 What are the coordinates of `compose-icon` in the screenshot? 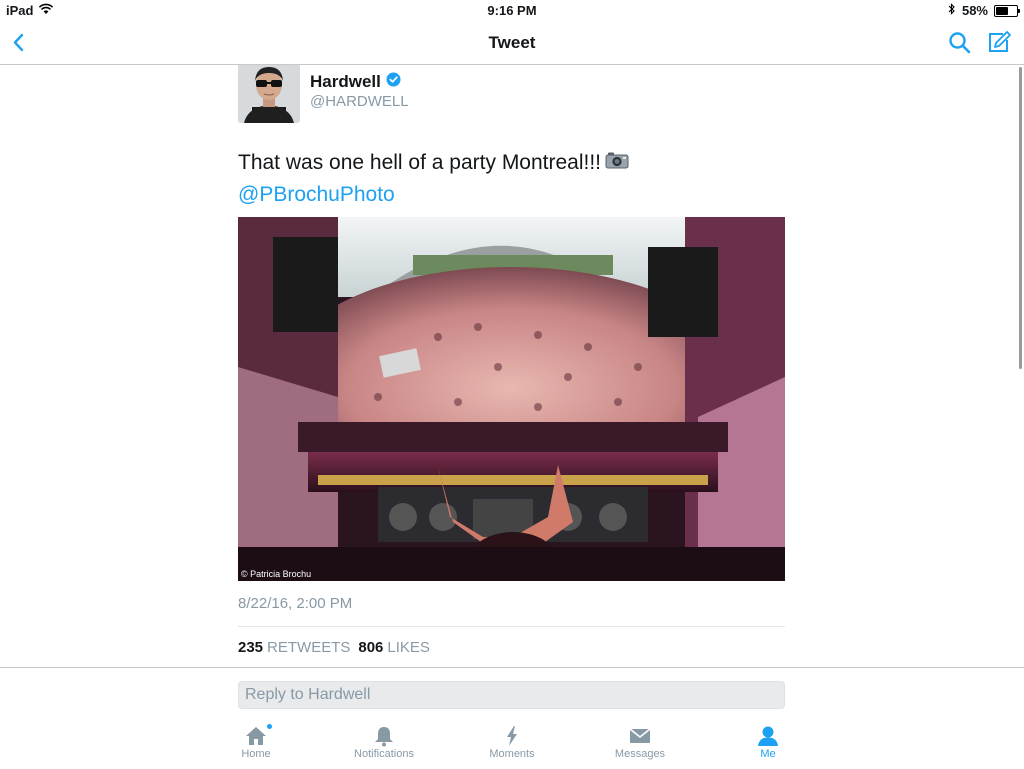 It's located at (1000, 41).